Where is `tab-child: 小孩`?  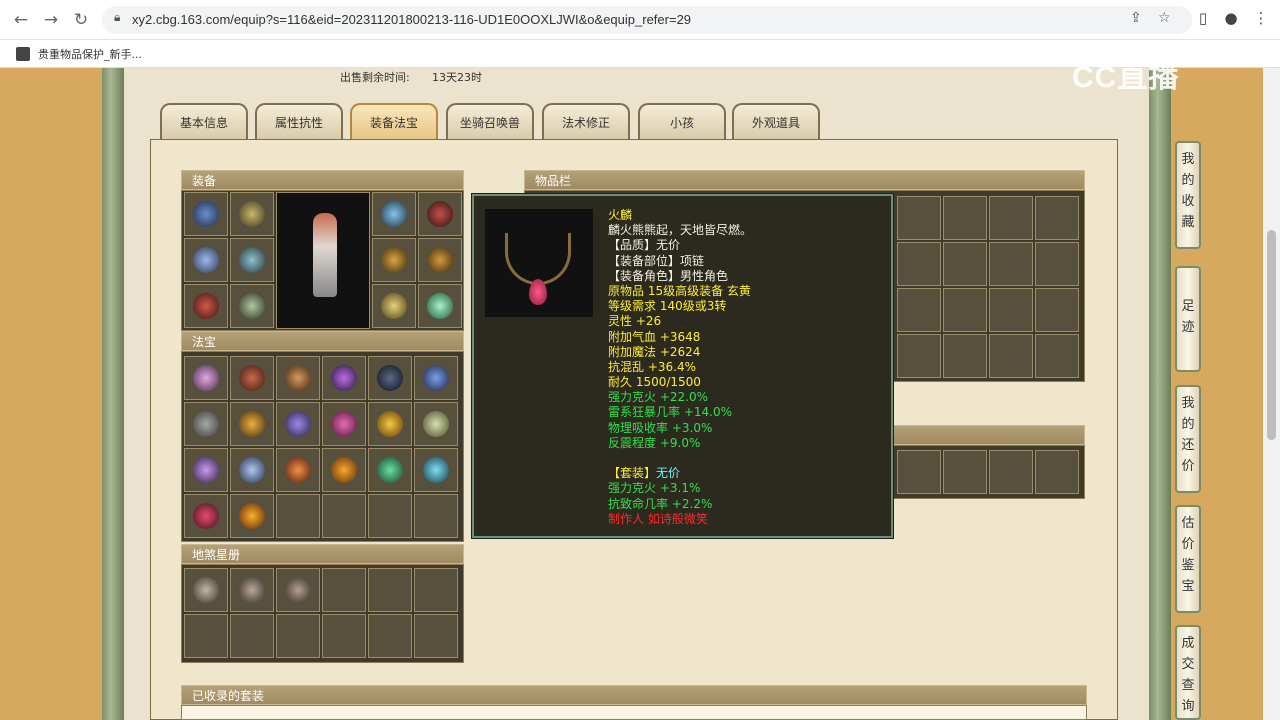 tab-child: 小孩 is located at coordinates (682, 121).